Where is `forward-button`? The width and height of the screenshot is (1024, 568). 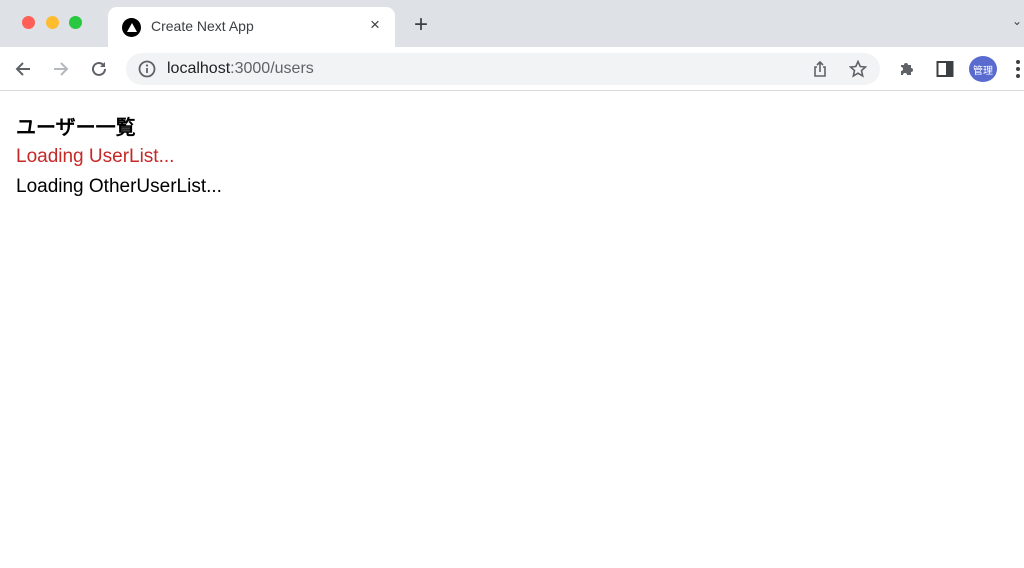 forward-button is located at coordinates (61, 69).